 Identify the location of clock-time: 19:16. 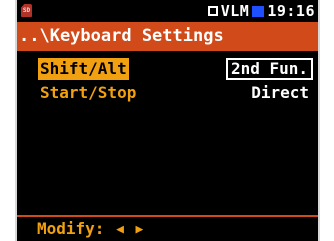
(291, 11).